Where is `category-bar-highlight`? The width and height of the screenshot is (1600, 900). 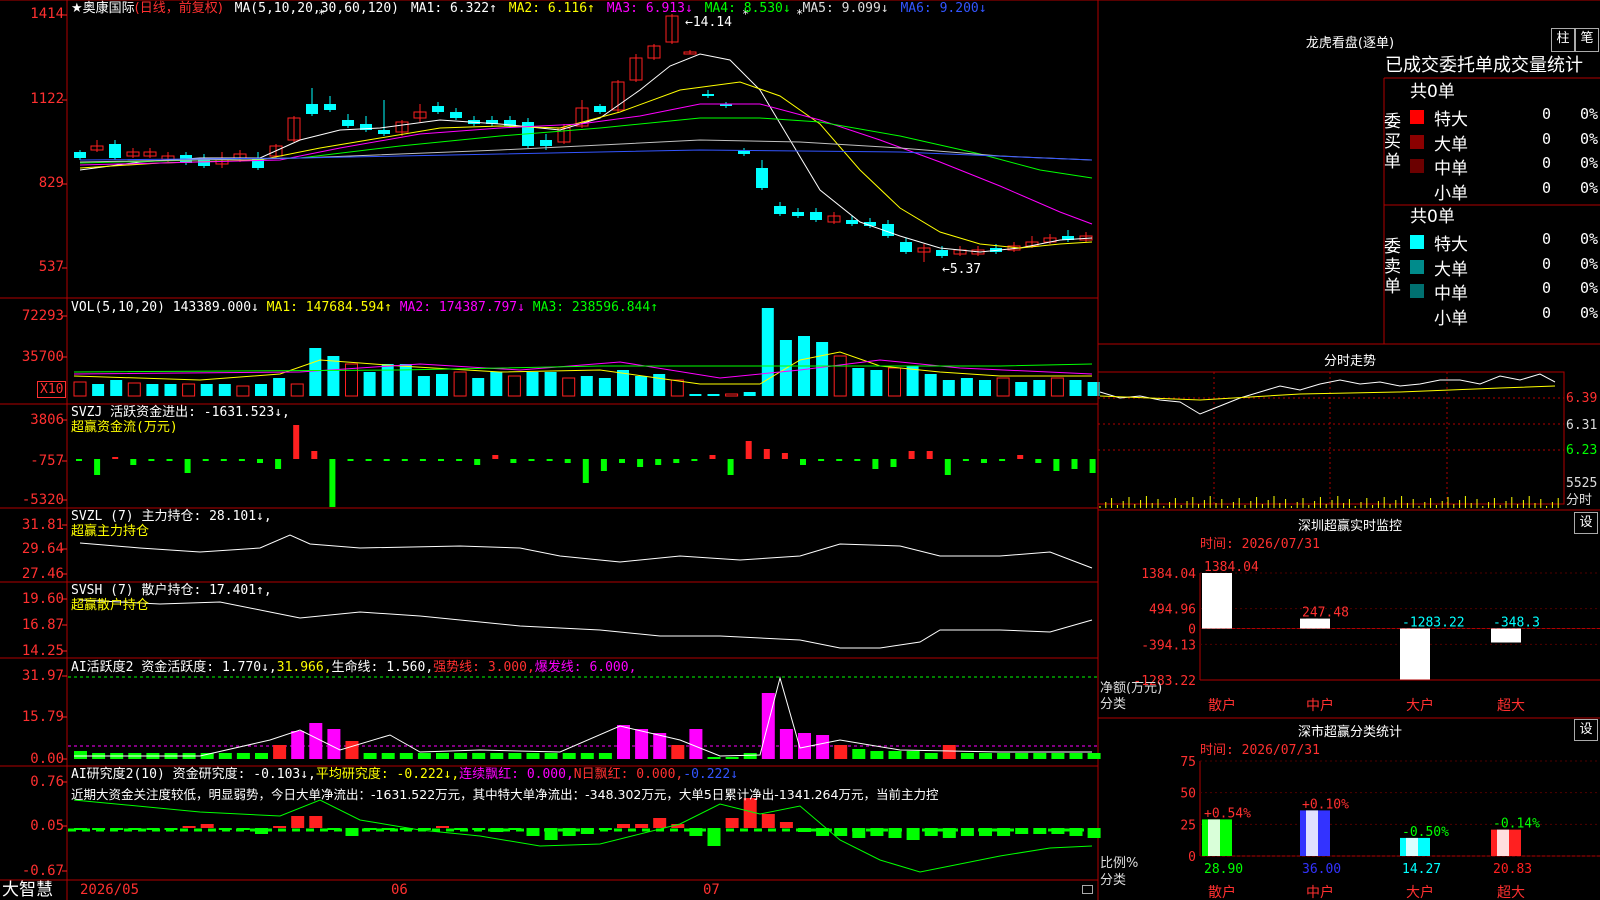 category-bar-highlight is located at coordinates (1312, 833).